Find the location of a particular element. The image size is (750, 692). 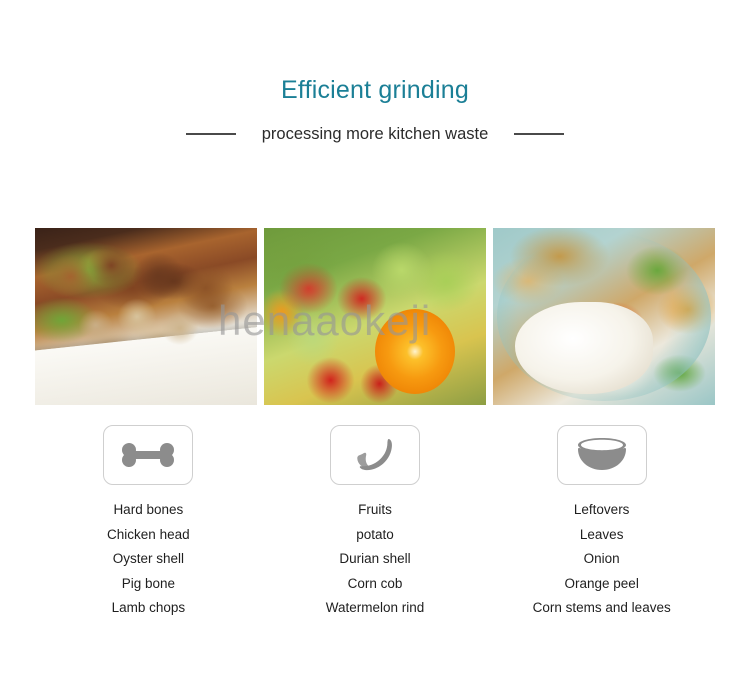

list-item: Onion is located at coordinates (601, 558).